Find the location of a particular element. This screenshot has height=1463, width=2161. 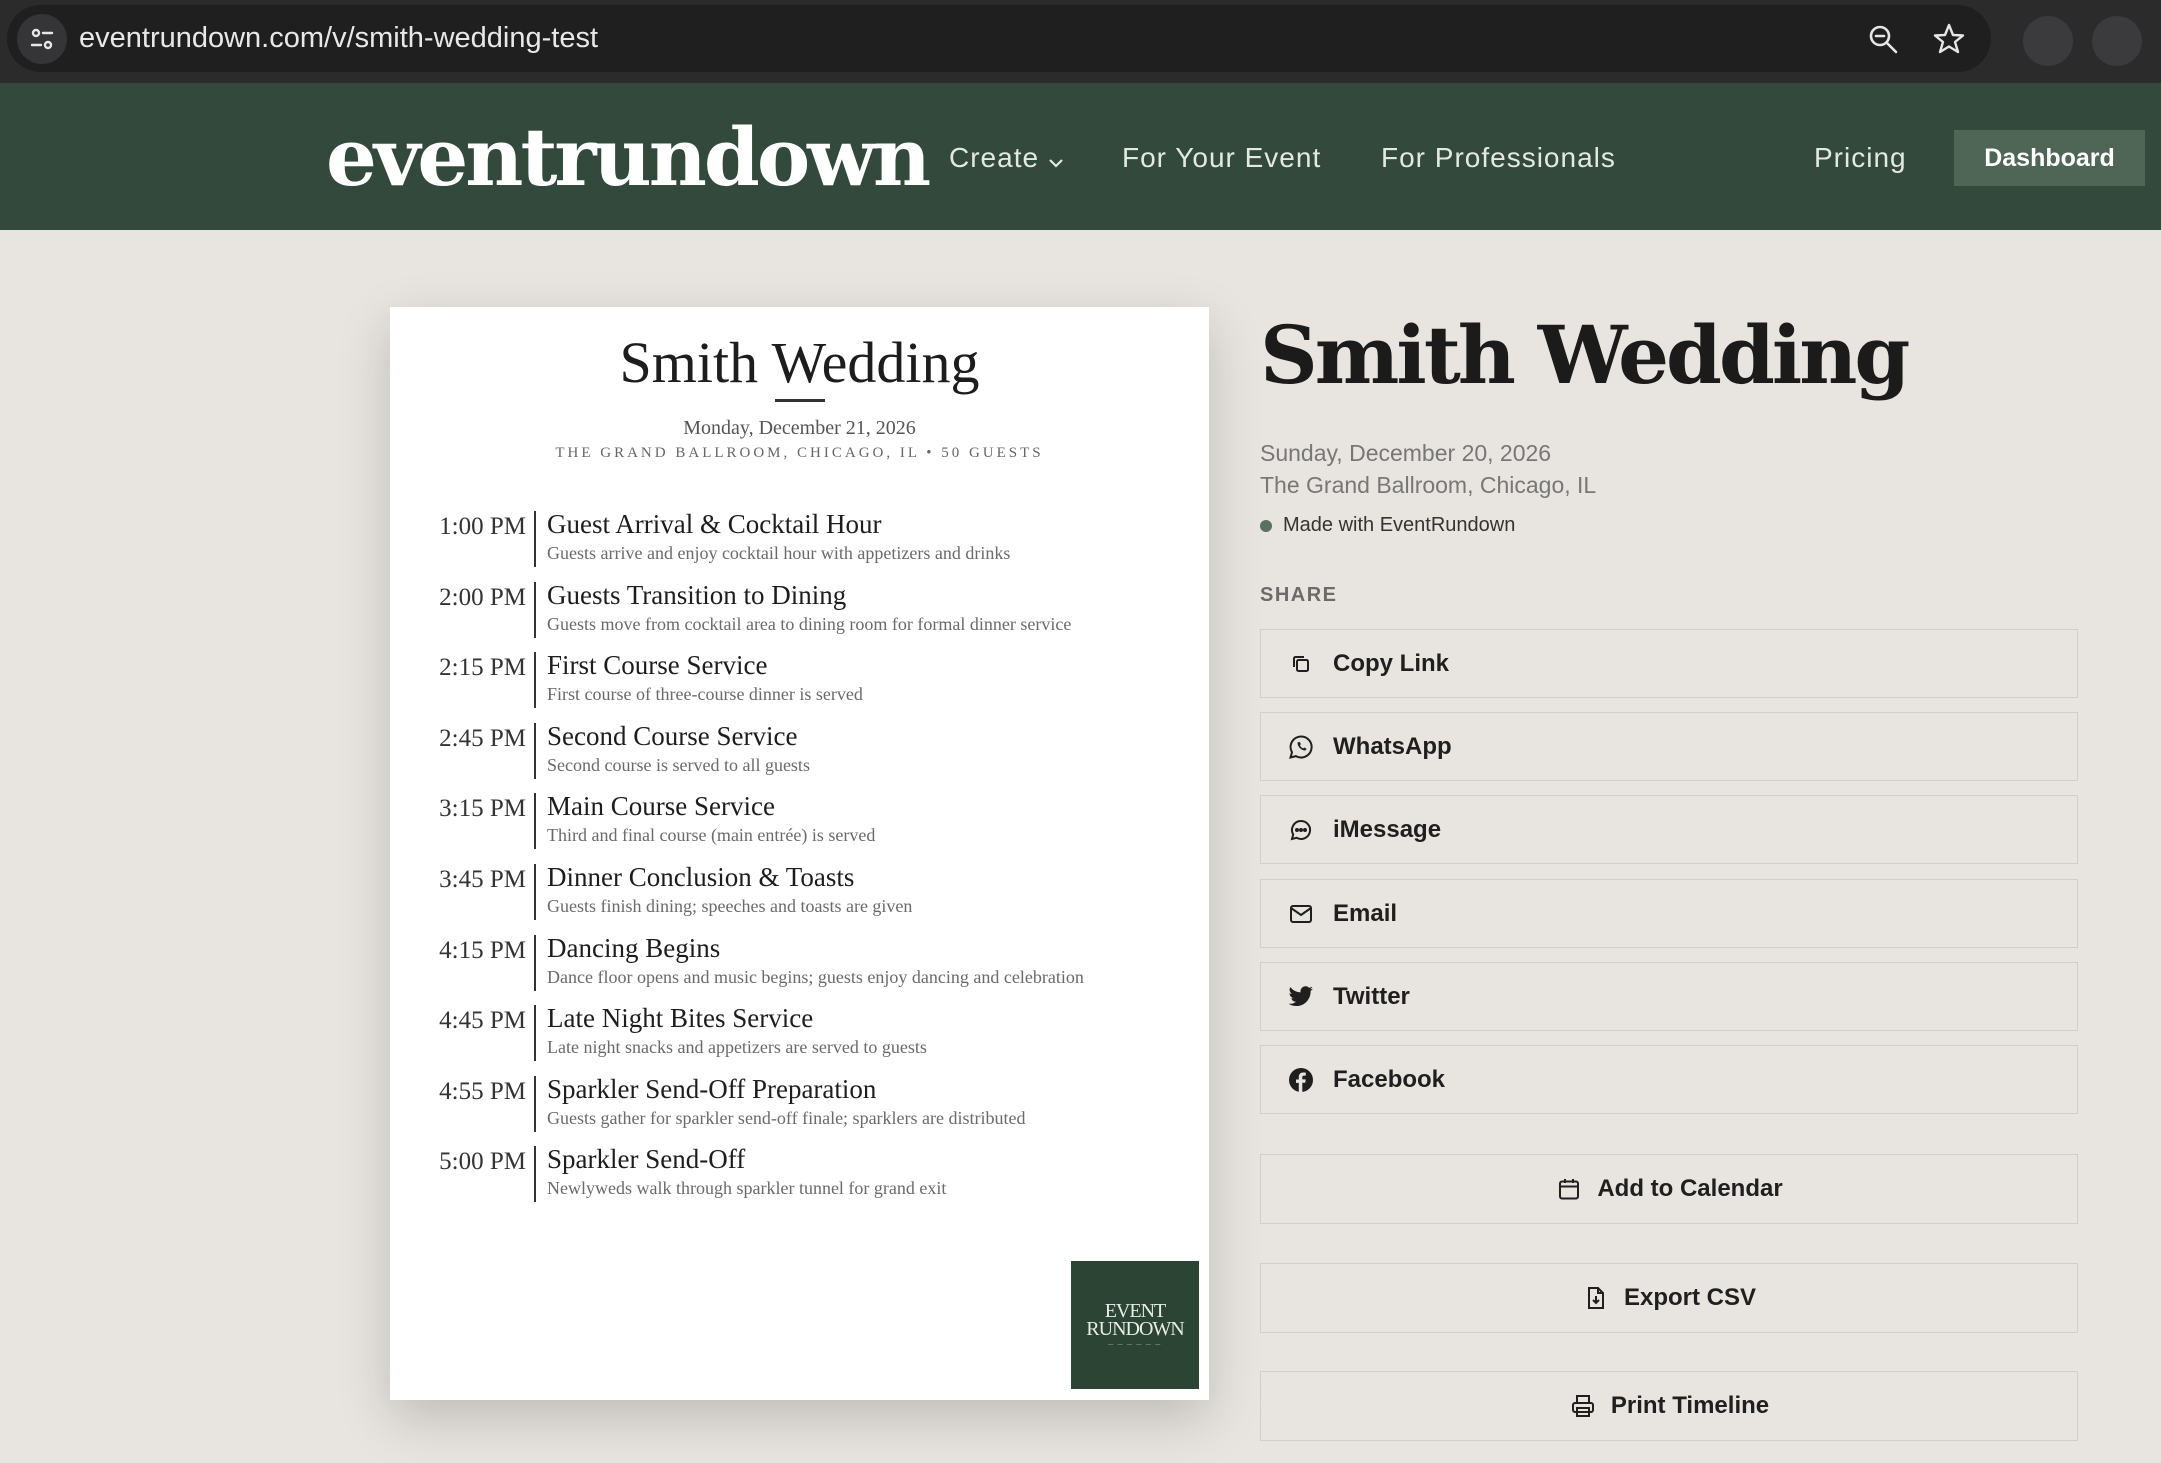

eventrundown-badge-logo: EVENT RUNDOWN — — — — — — is located at coordinates (1135, 1325).